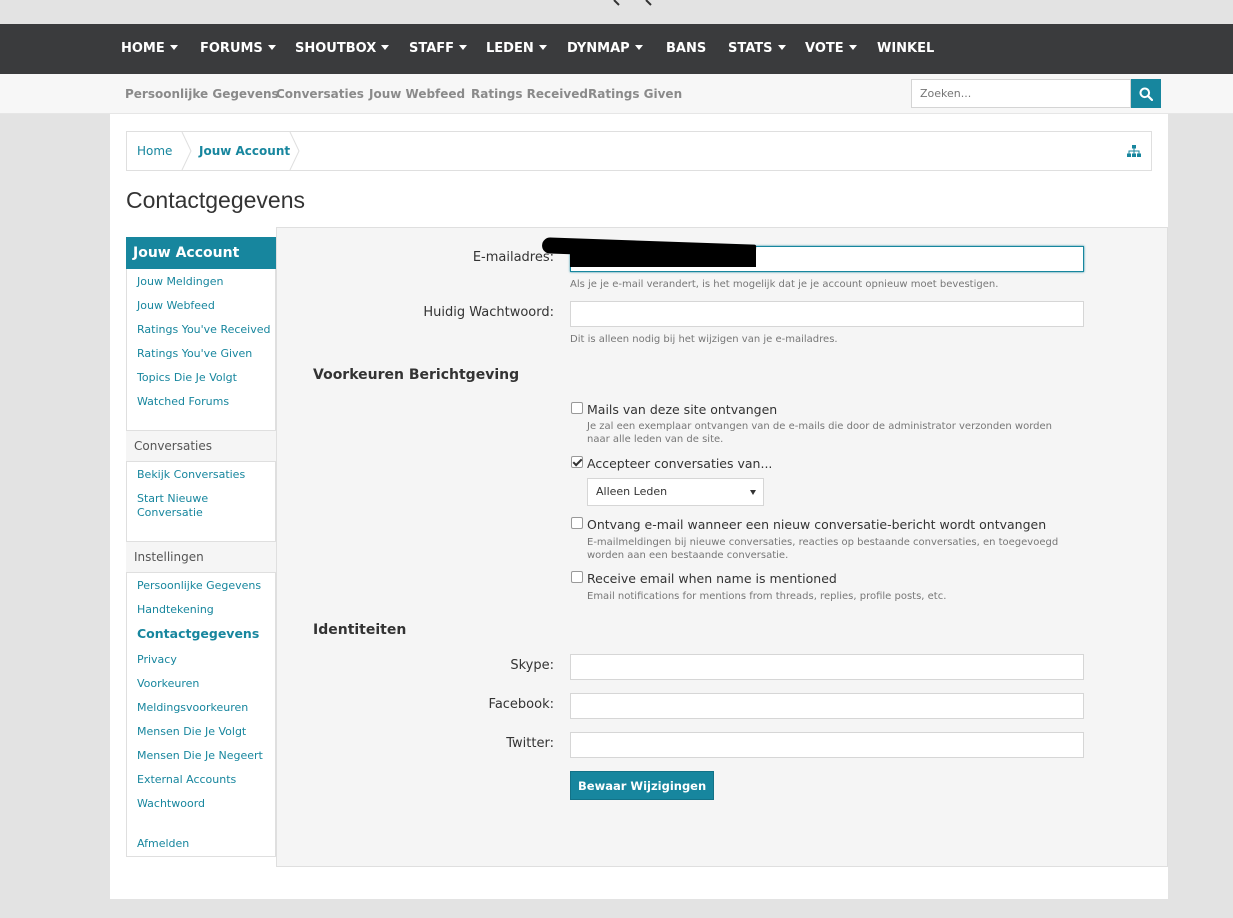 The image size is (1233, 918). Describe the element at coordinates (175, 610) in the screenshot. I see `sidebar-item-handtekening: Handtekening` at that location.